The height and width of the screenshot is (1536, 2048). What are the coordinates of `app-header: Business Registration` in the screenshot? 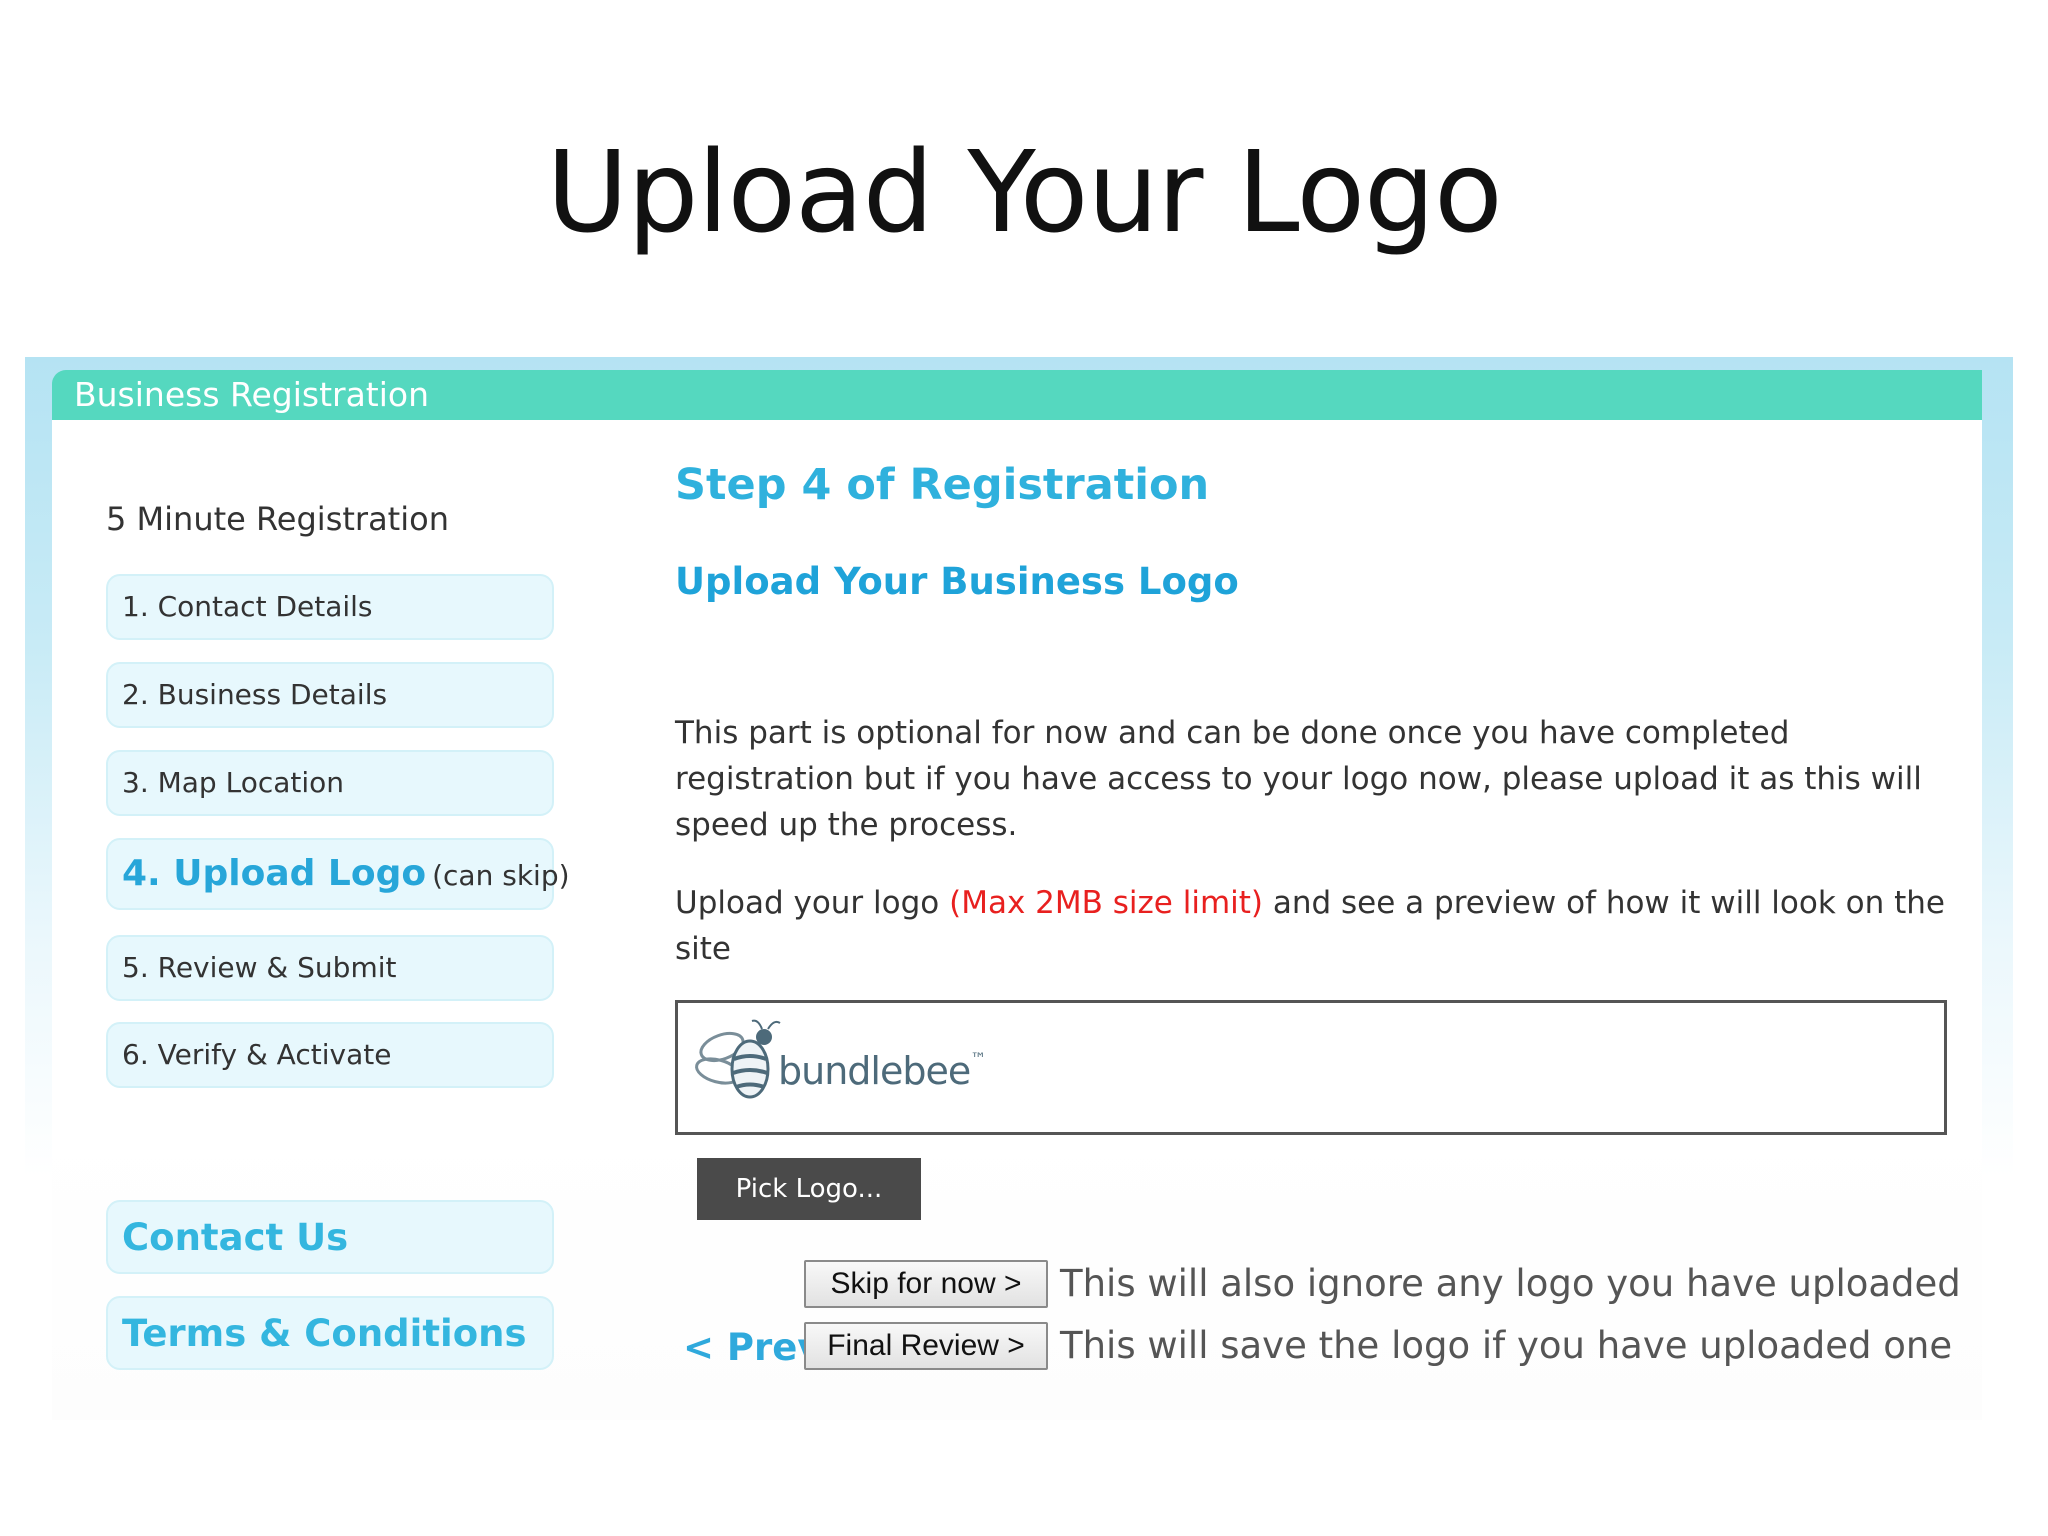 It's located at (1017, 395).